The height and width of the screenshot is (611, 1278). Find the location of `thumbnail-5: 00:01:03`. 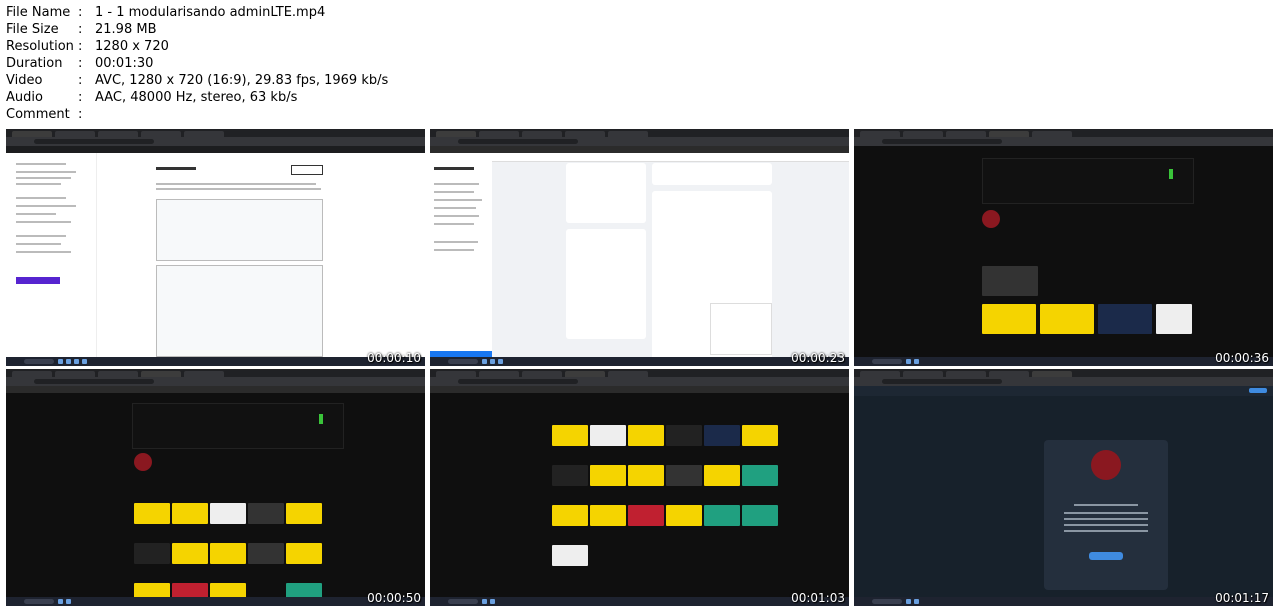

thumbnail-5: 00:01:03 is located at coordinates (639, 487).